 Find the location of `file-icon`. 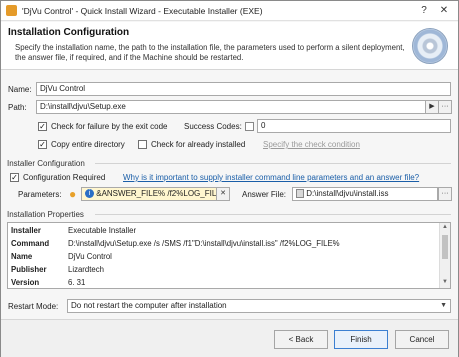

file-icon is located at coordinates (300, 194).